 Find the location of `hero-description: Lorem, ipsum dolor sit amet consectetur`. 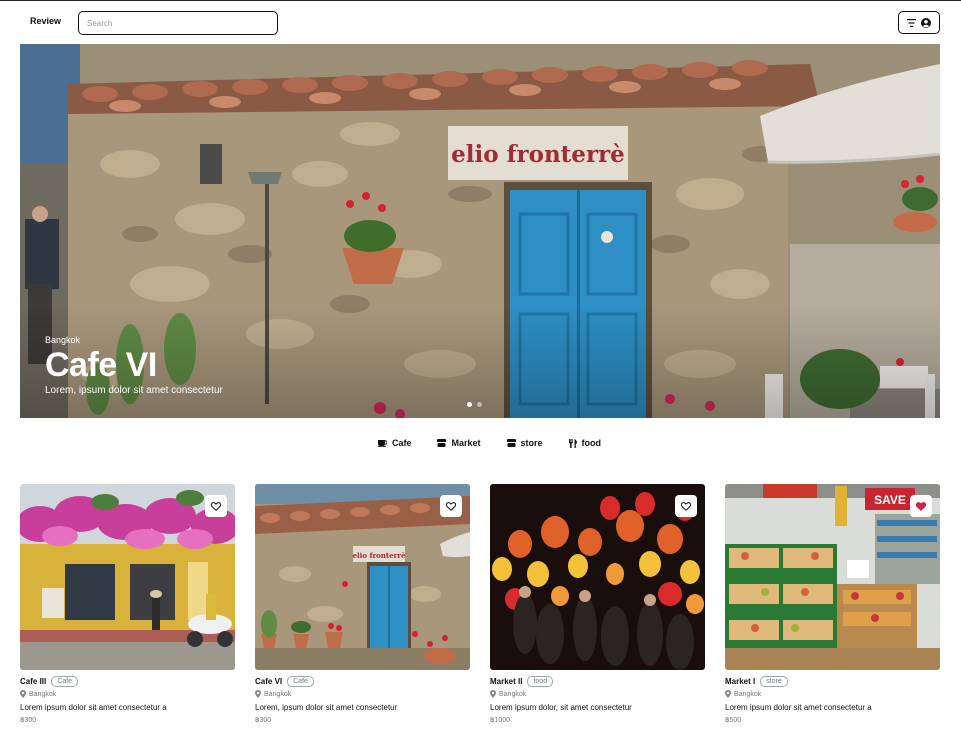

hero-description: Lorem, ipsum dolor sit amet consectetur is located at coordinates (134, 390).